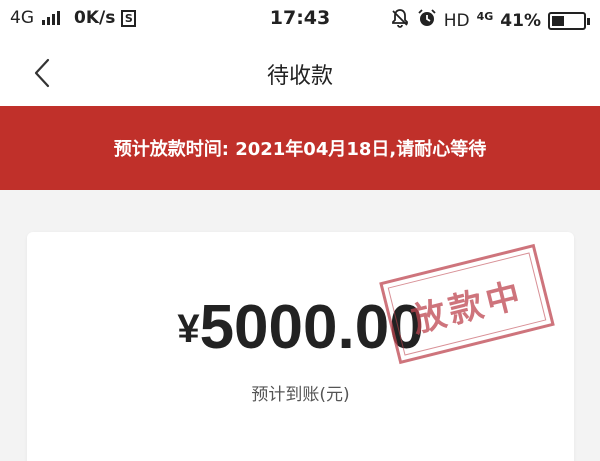 This screenshot has width=600, height=461. I want to click on bell-muted-icon, so click(400, 20).